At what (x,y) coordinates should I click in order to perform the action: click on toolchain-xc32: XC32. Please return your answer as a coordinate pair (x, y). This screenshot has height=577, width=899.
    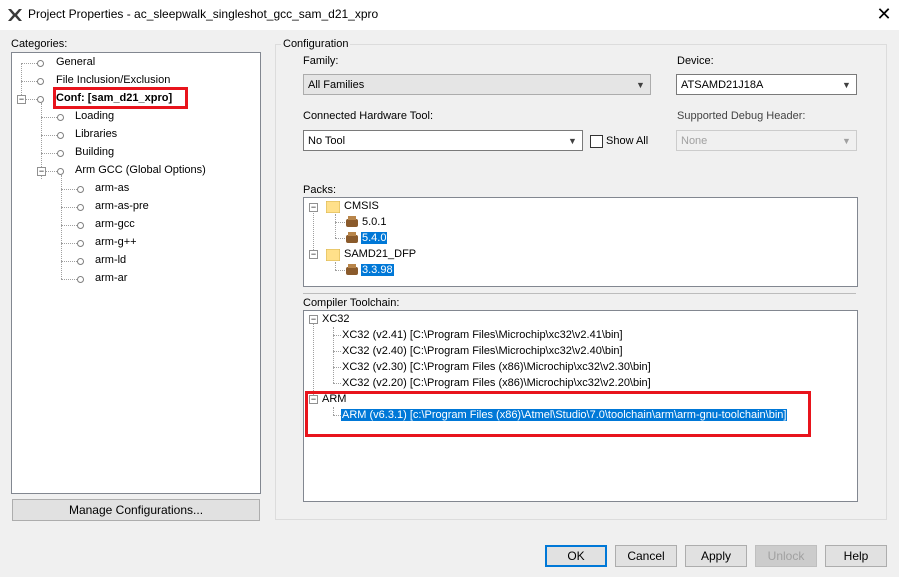
    Looking at the image, I should click on (336, 319).